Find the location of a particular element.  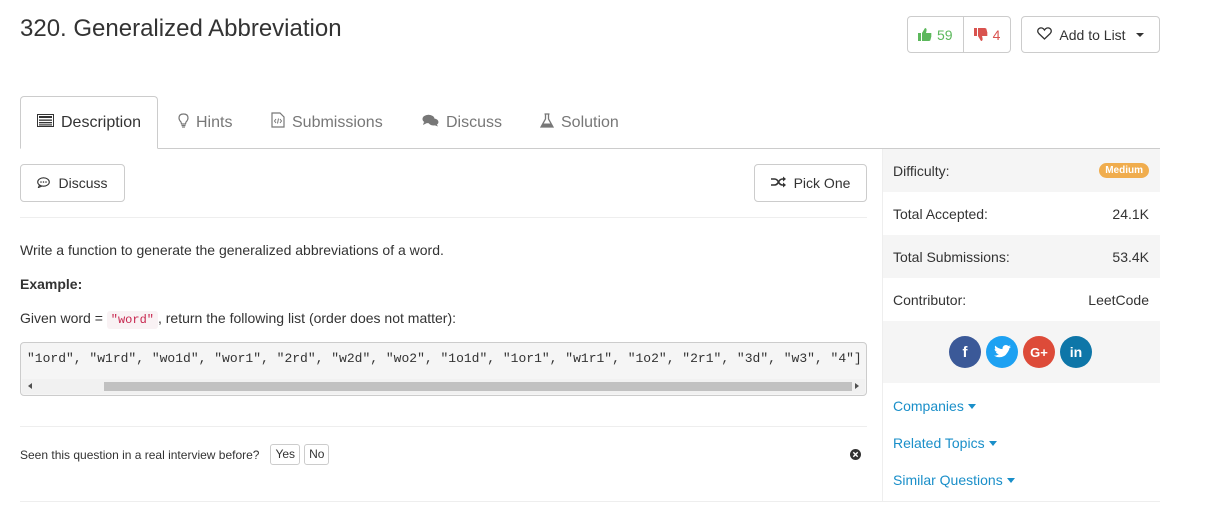

tab-discuss-label: Discuss is located at coordinates (474, 122).